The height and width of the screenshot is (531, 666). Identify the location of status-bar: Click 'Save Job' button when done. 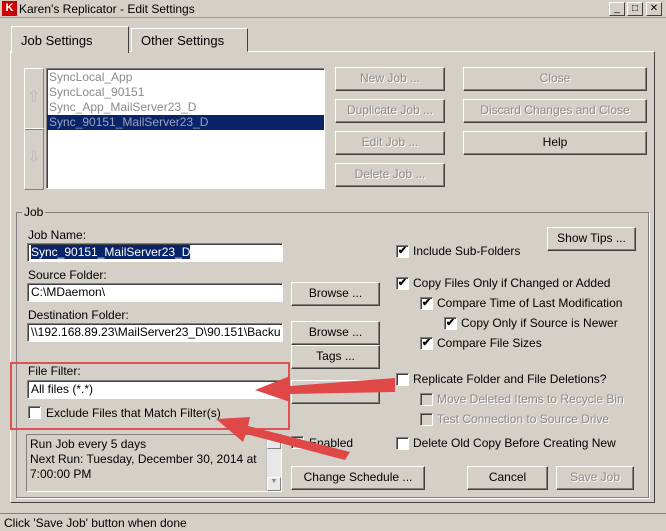
(333, 522).